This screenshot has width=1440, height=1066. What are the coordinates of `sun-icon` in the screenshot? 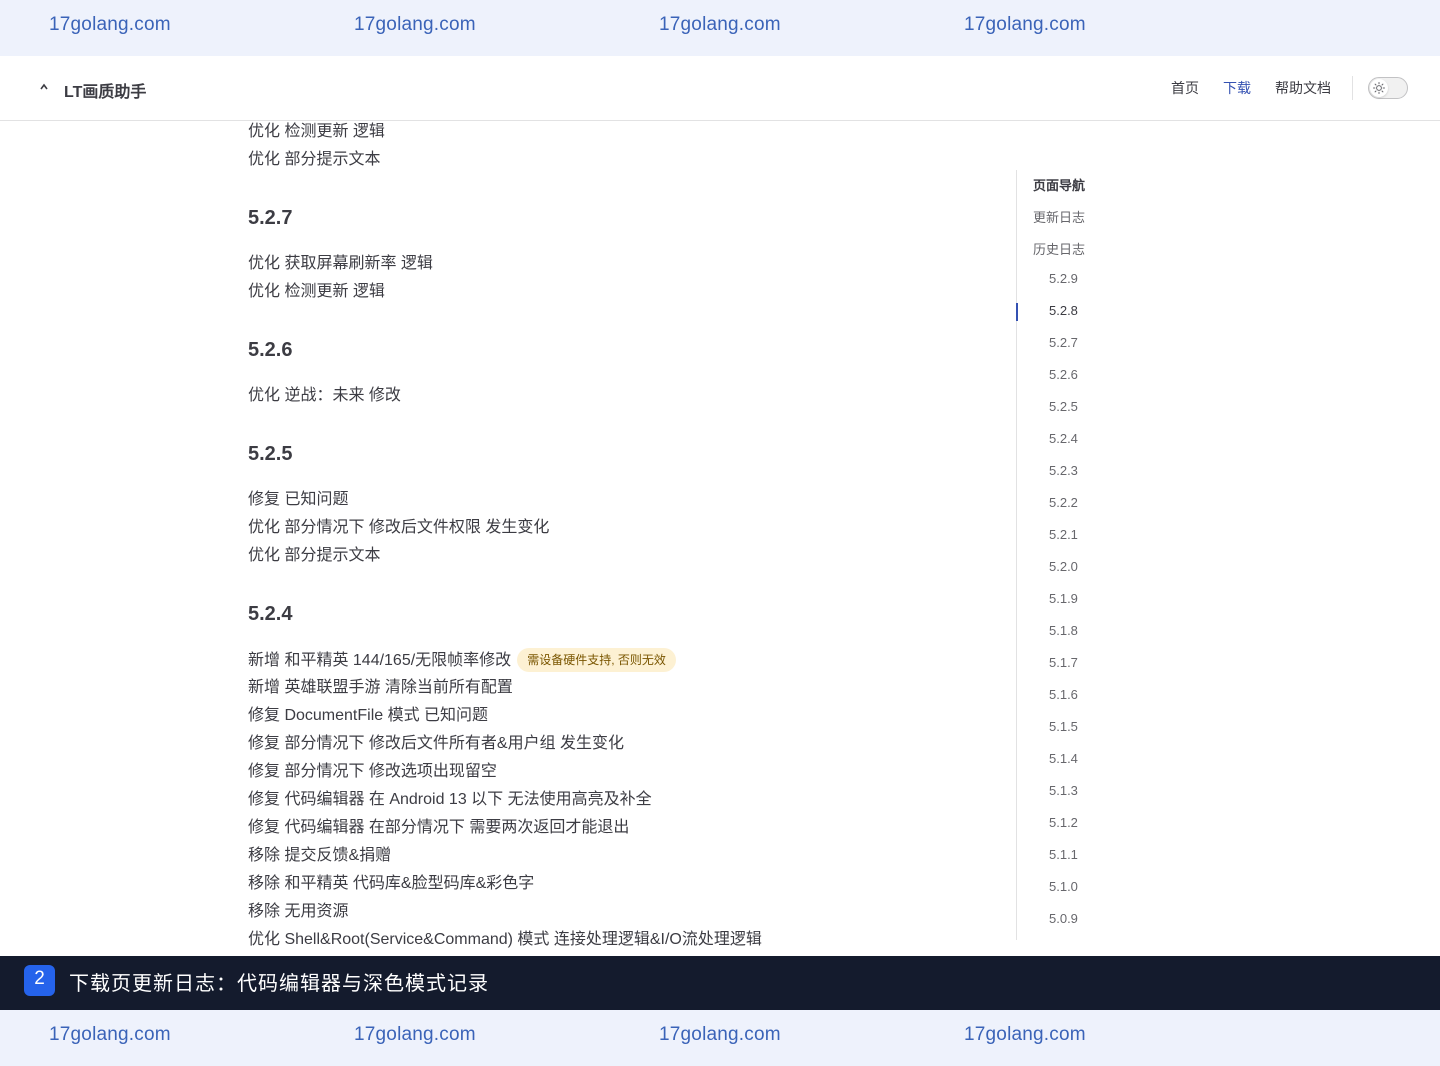 It's located at (1379, 88).